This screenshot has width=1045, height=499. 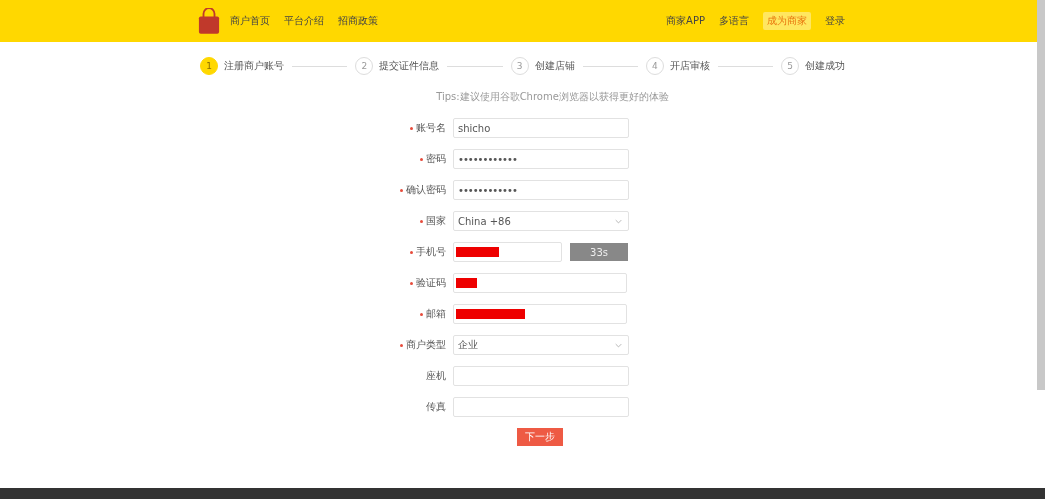 I want to click on bag-logo-icon, so click(x=209, y=21).